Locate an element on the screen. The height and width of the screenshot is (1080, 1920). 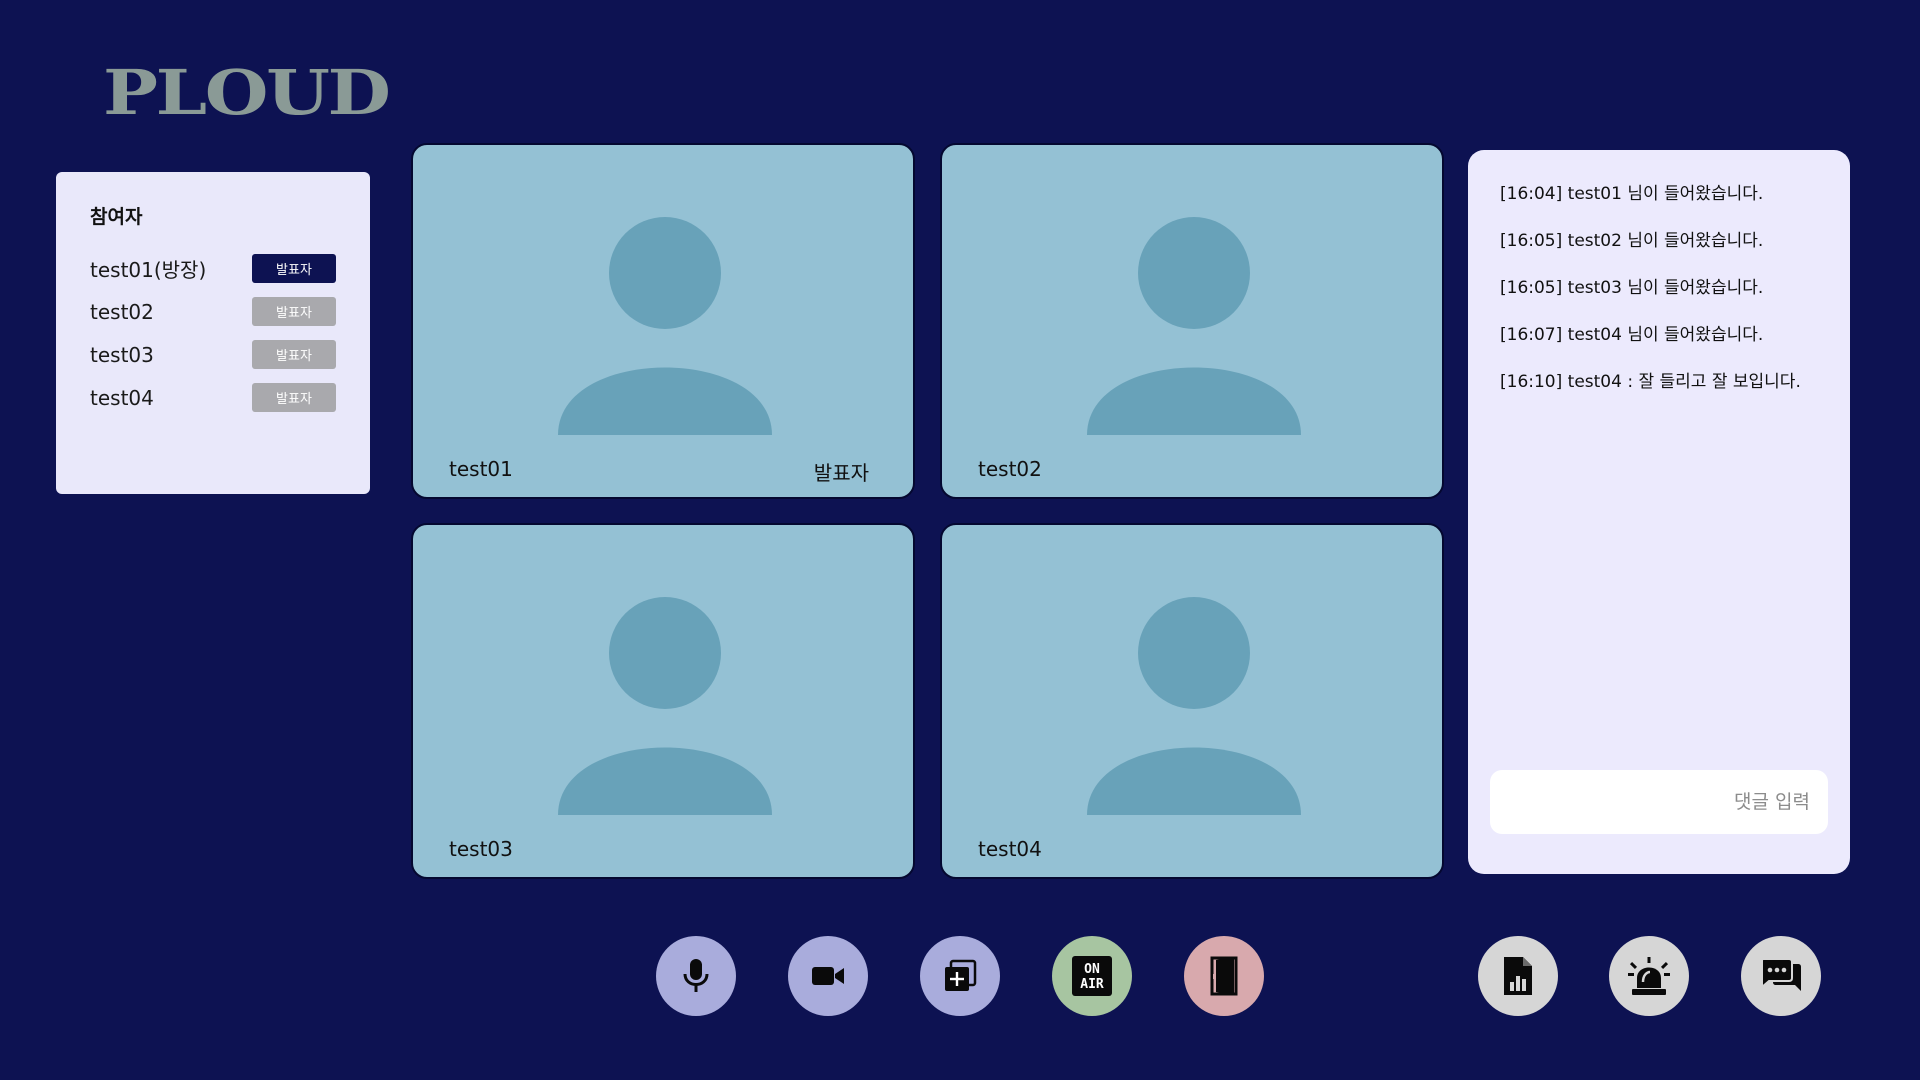
participant-row: test03 발표자 is located at coordinates (213, 354).